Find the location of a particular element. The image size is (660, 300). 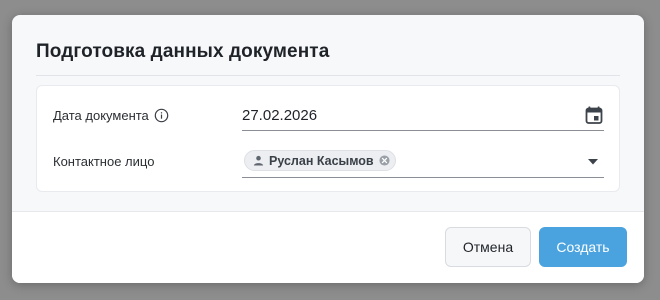

contact-row: Контактное лицо Руслан Касымов is located at coordinates (328, 159).